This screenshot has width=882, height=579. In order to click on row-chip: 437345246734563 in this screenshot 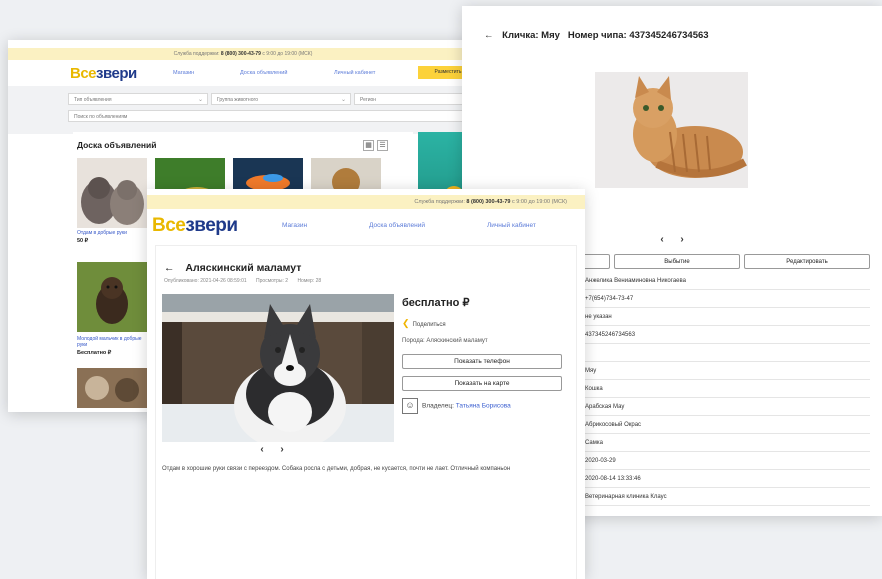, I will do `click(726, 335)`.